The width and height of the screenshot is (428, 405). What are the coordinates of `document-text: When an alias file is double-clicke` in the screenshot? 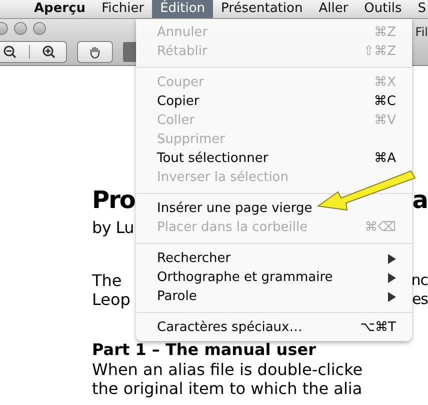 It's located at (227, 369).